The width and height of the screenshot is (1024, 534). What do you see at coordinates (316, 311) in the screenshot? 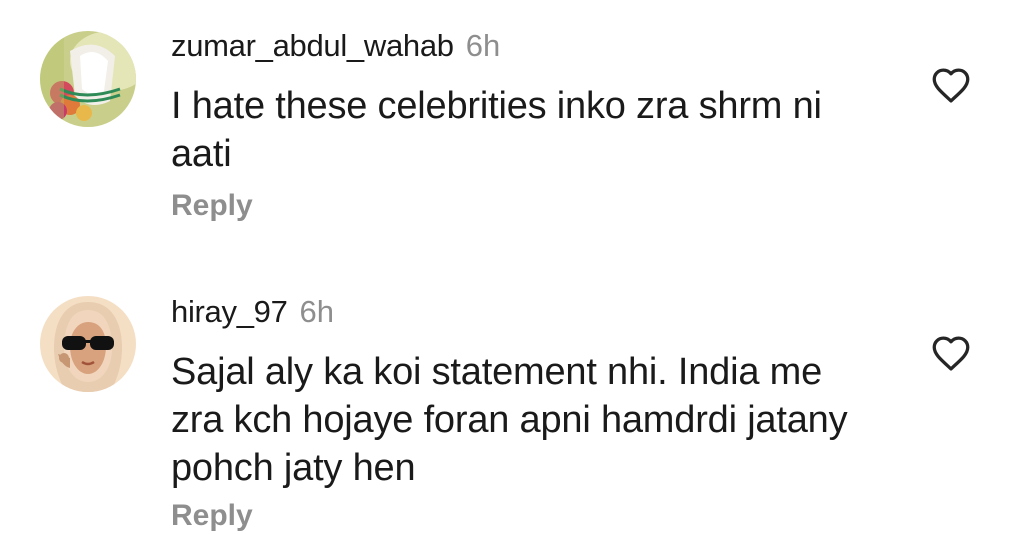
I see `timestamp: 6h` at bounding box center [316, 311].